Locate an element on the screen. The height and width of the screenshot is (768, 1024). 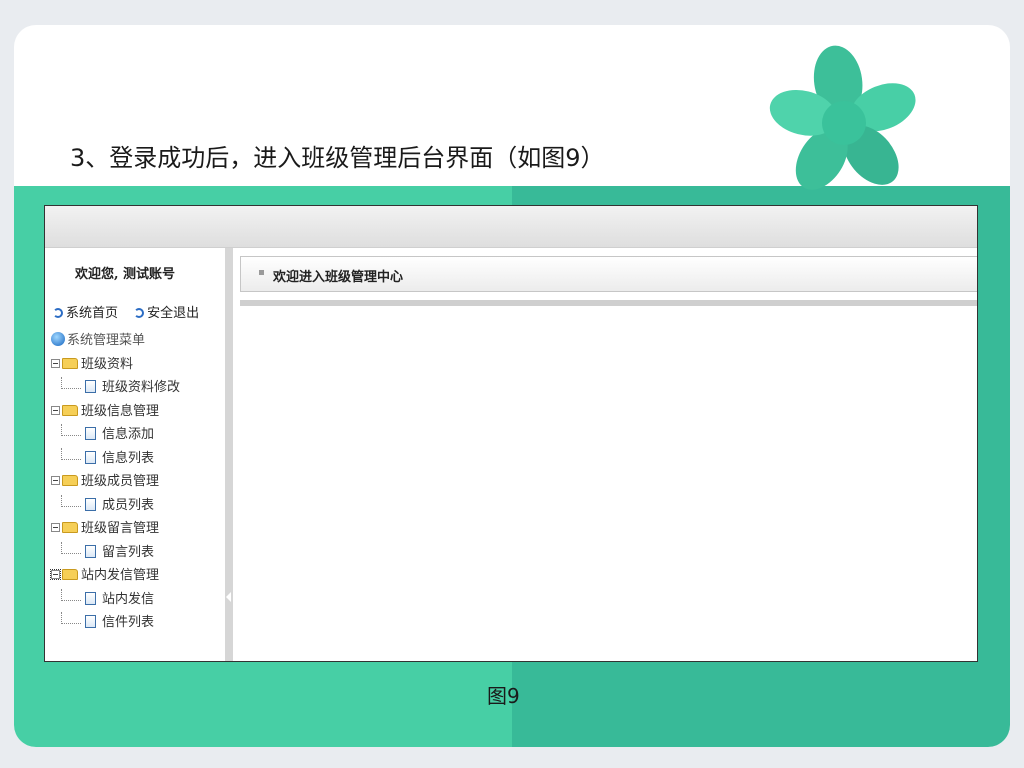
bullet-icon is located at coordinates (261, 272).